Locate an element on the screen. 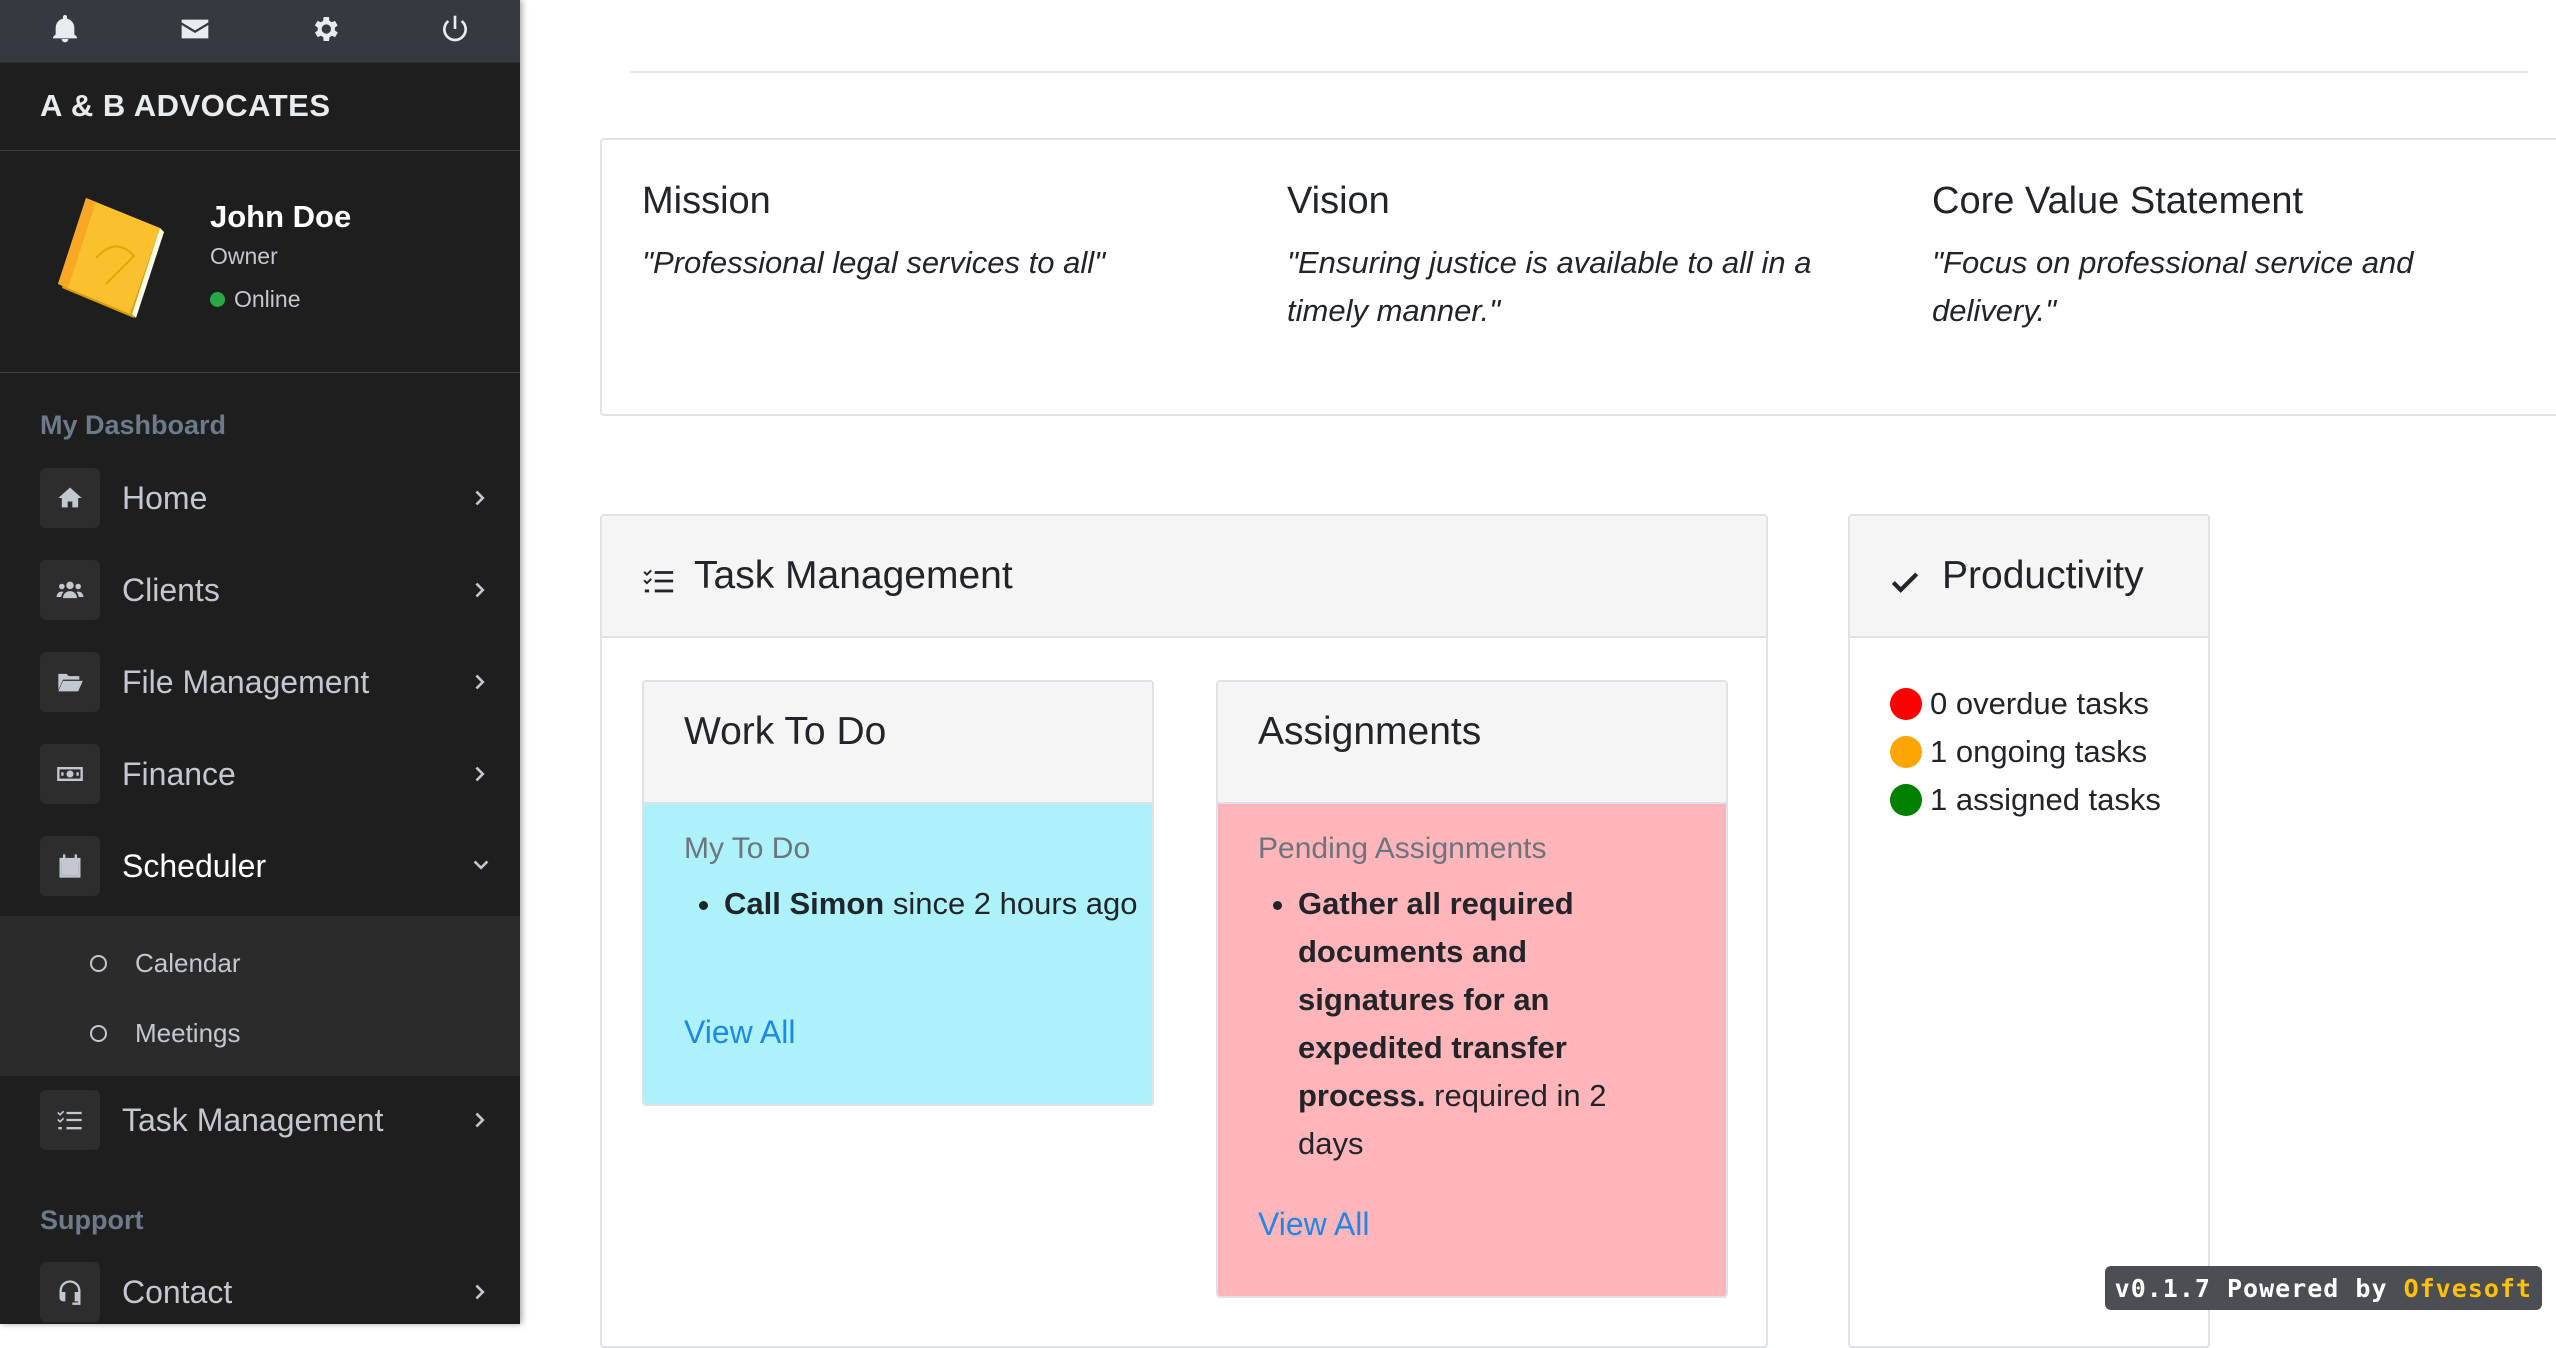  headset-icon is located at coordinates (70, 1292).